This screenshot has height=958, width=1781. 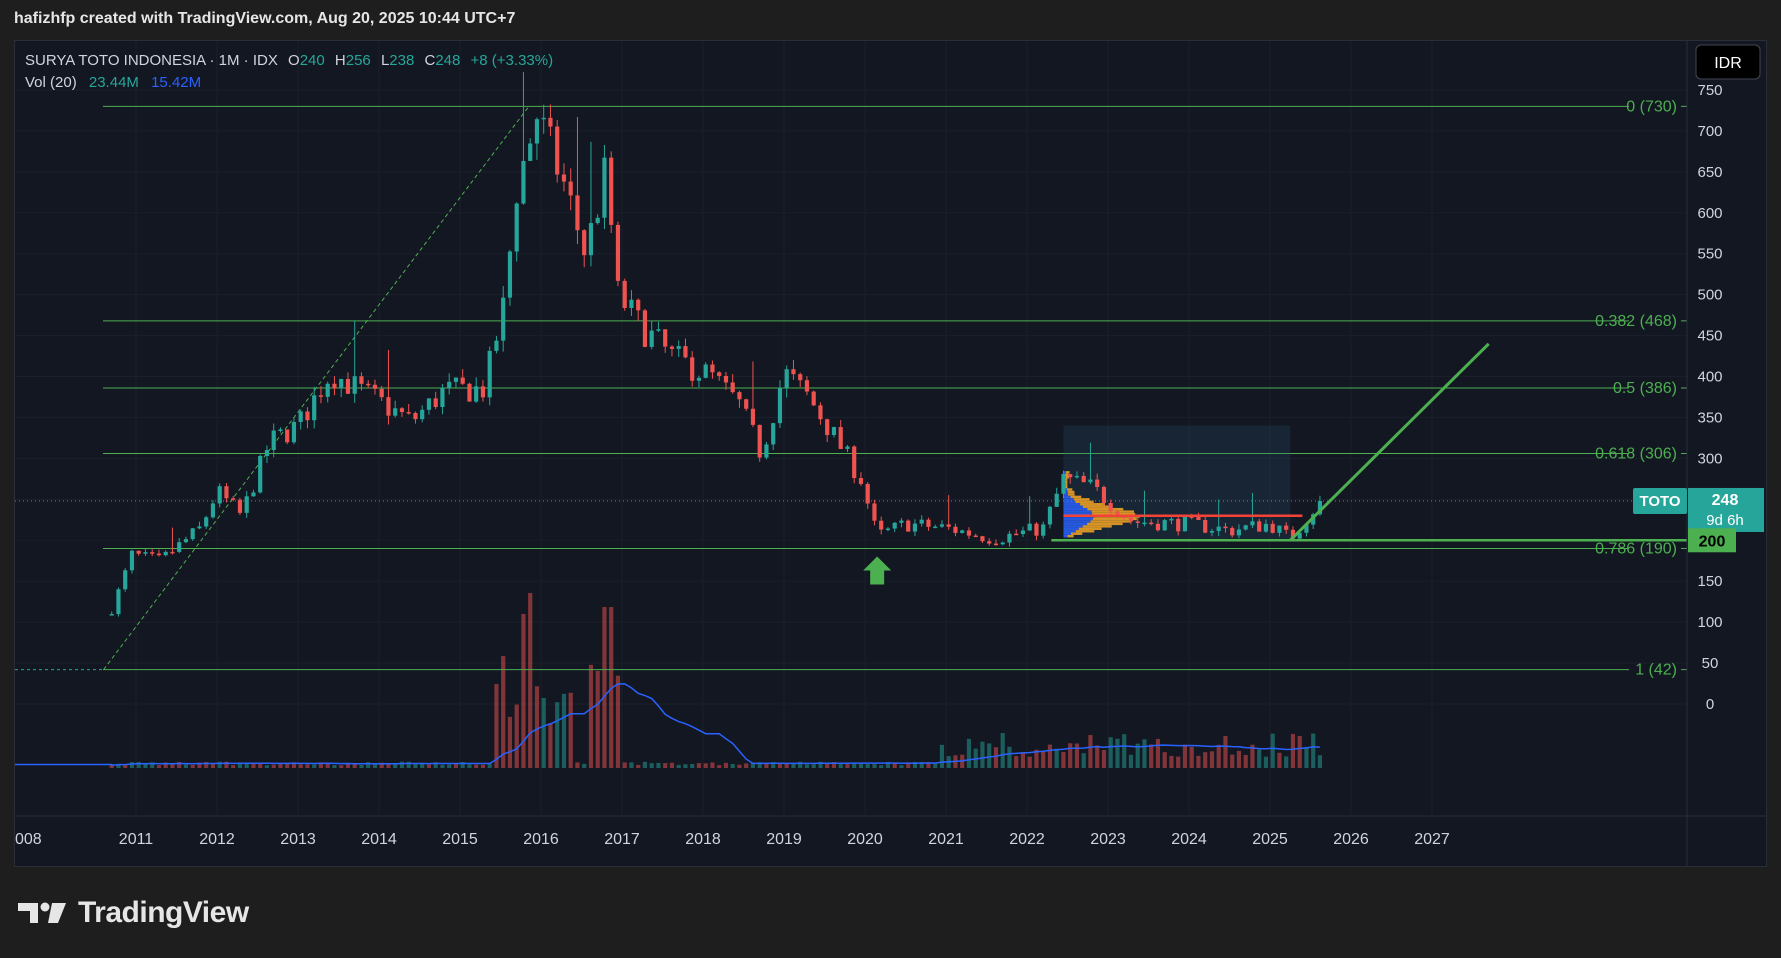 What do you see at coordinates (1710, 704) in the screenshot?
I see `price-tick-label: 0` at bounding box center [1710, 704].